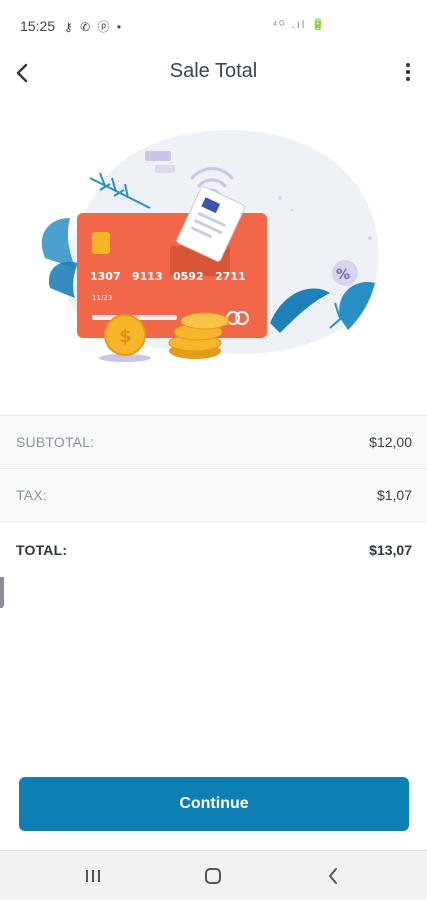 The height and width of the screenshot is (900, 427). Describe the element at coordinates (394, 495) in the screenshot. I see `tax-value: $1,07` at that location.